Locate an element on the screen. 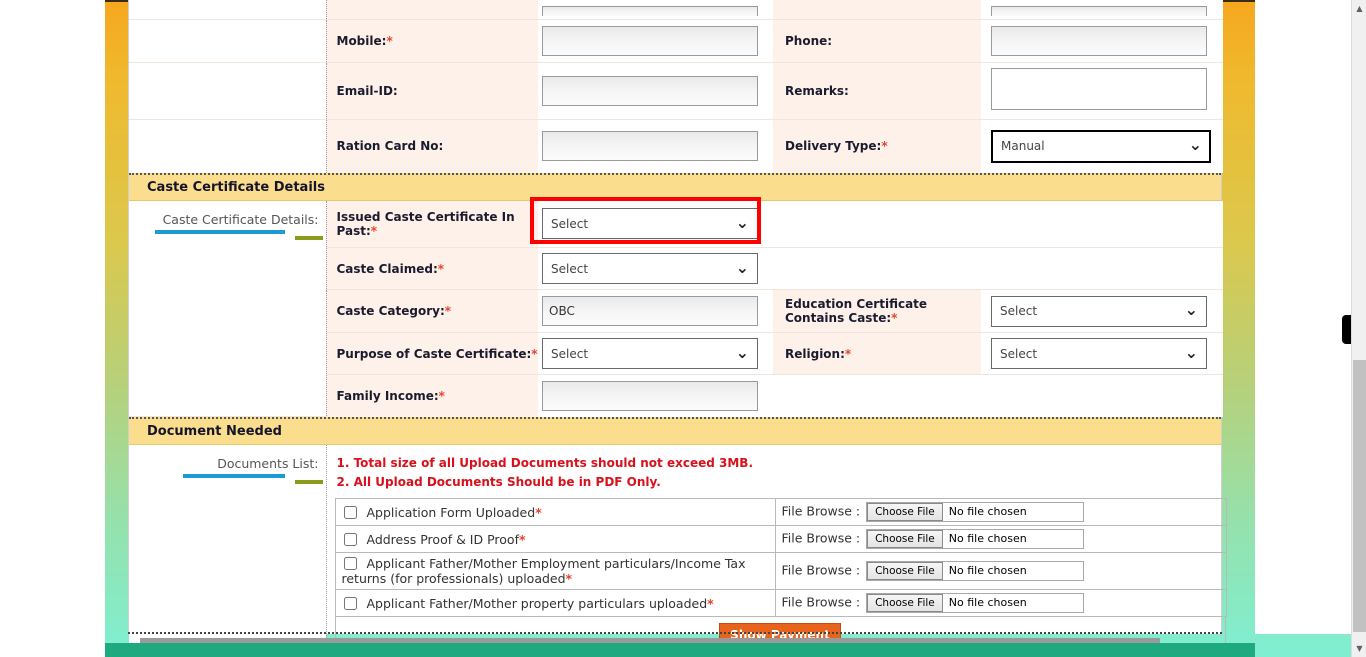 This screenshot has height=657, width=1366. ration-card-input is located at coordinates (650, 146).